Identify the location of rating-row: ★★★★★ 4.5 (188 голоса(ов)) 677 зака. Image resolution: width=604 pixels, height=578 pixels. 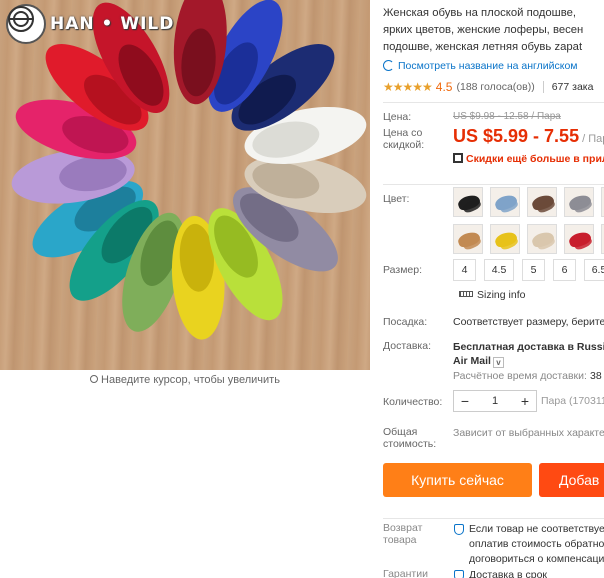
(493, 87).